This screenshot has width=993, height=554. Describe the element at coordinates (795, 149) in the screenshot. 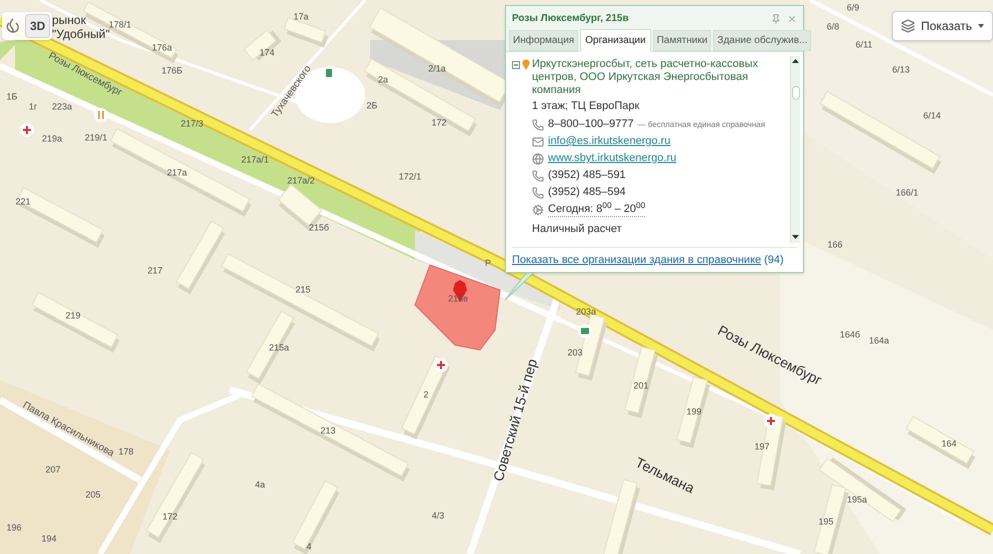

I see `scrollbar` at that location.